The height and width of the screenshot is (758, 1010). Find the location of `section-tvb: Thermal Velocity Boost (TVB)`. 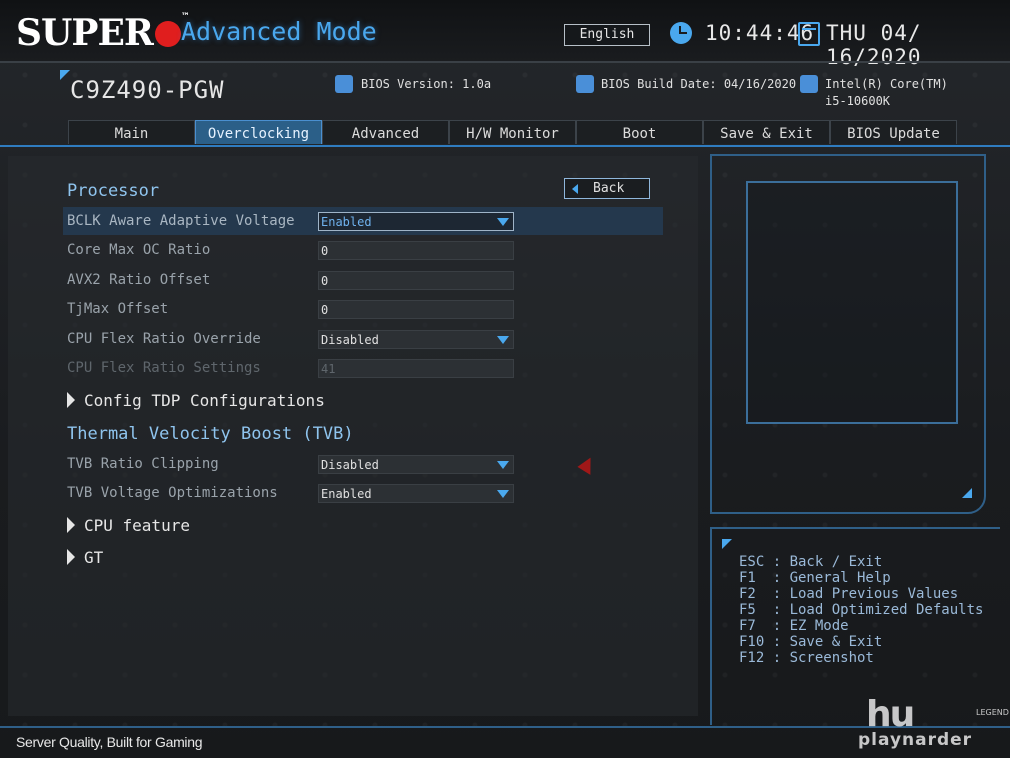

section-tvb: Thermal Velocity Boost (TVB) is located at coordinates (210, 434).